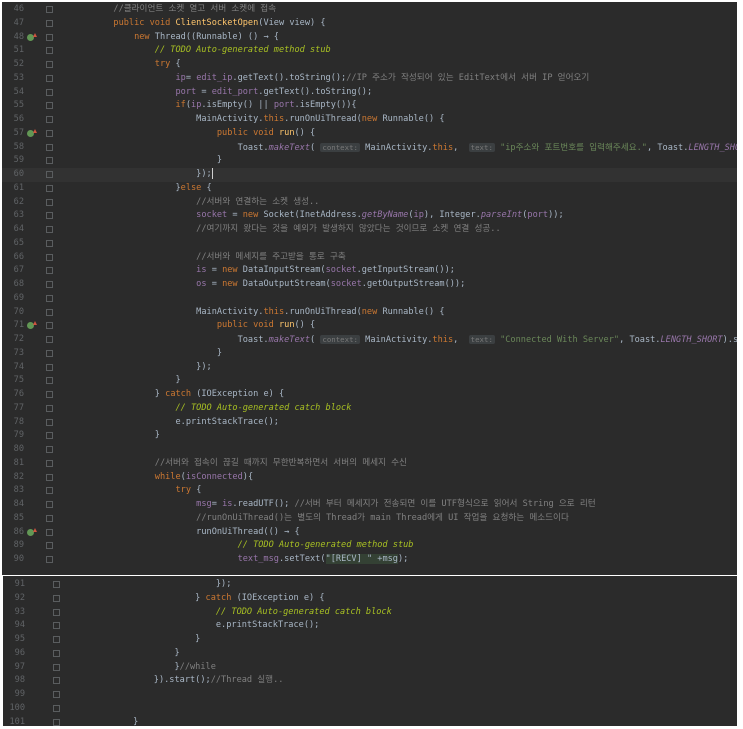  I want to click on code-line: 79 }, so click(369, 436).